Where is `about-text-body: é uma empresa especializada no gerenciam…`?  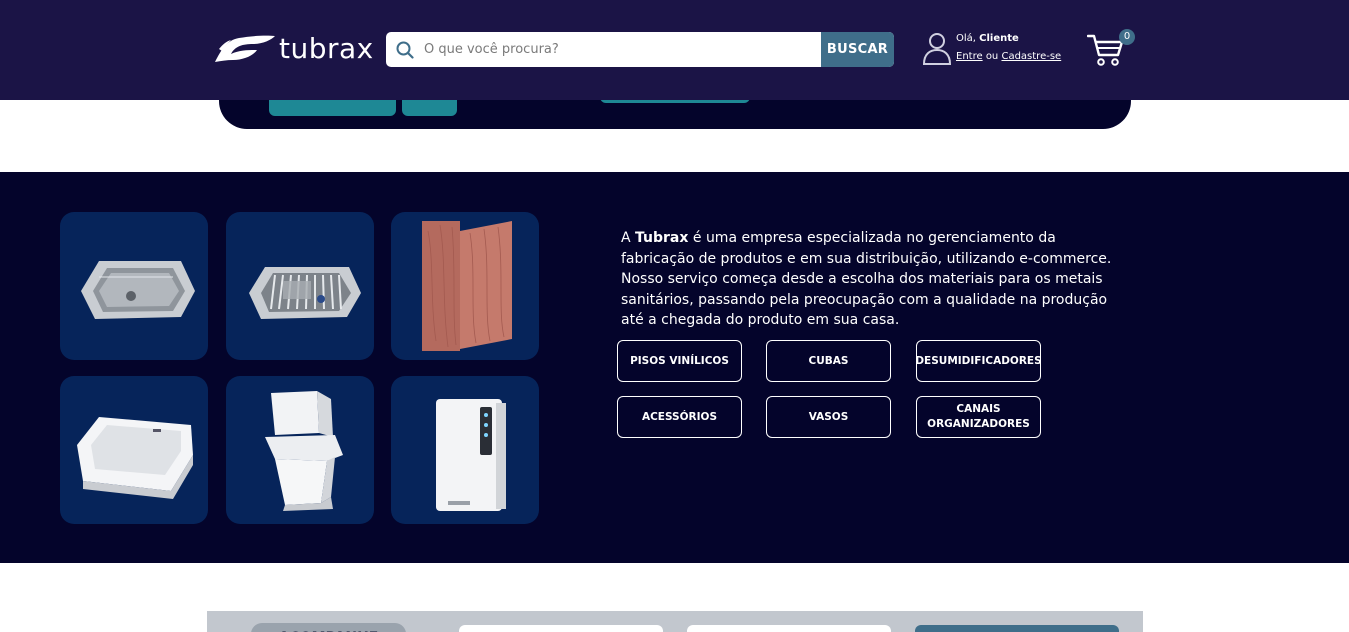
about-text-body: é uma empresa especializada no gerenciam… is located at coordinates (866, 279).